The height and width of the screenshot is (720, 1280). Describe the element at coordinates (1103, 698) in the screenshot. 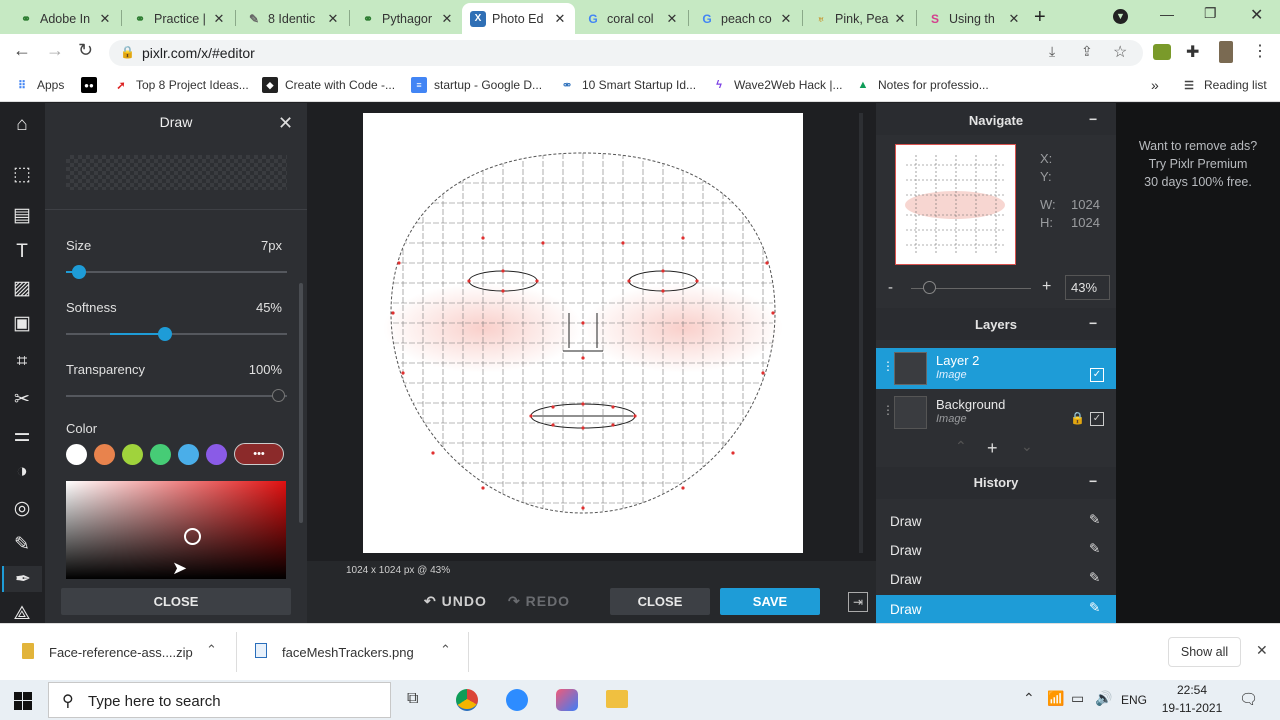

I see `volume-icon: 🔊` at that location.